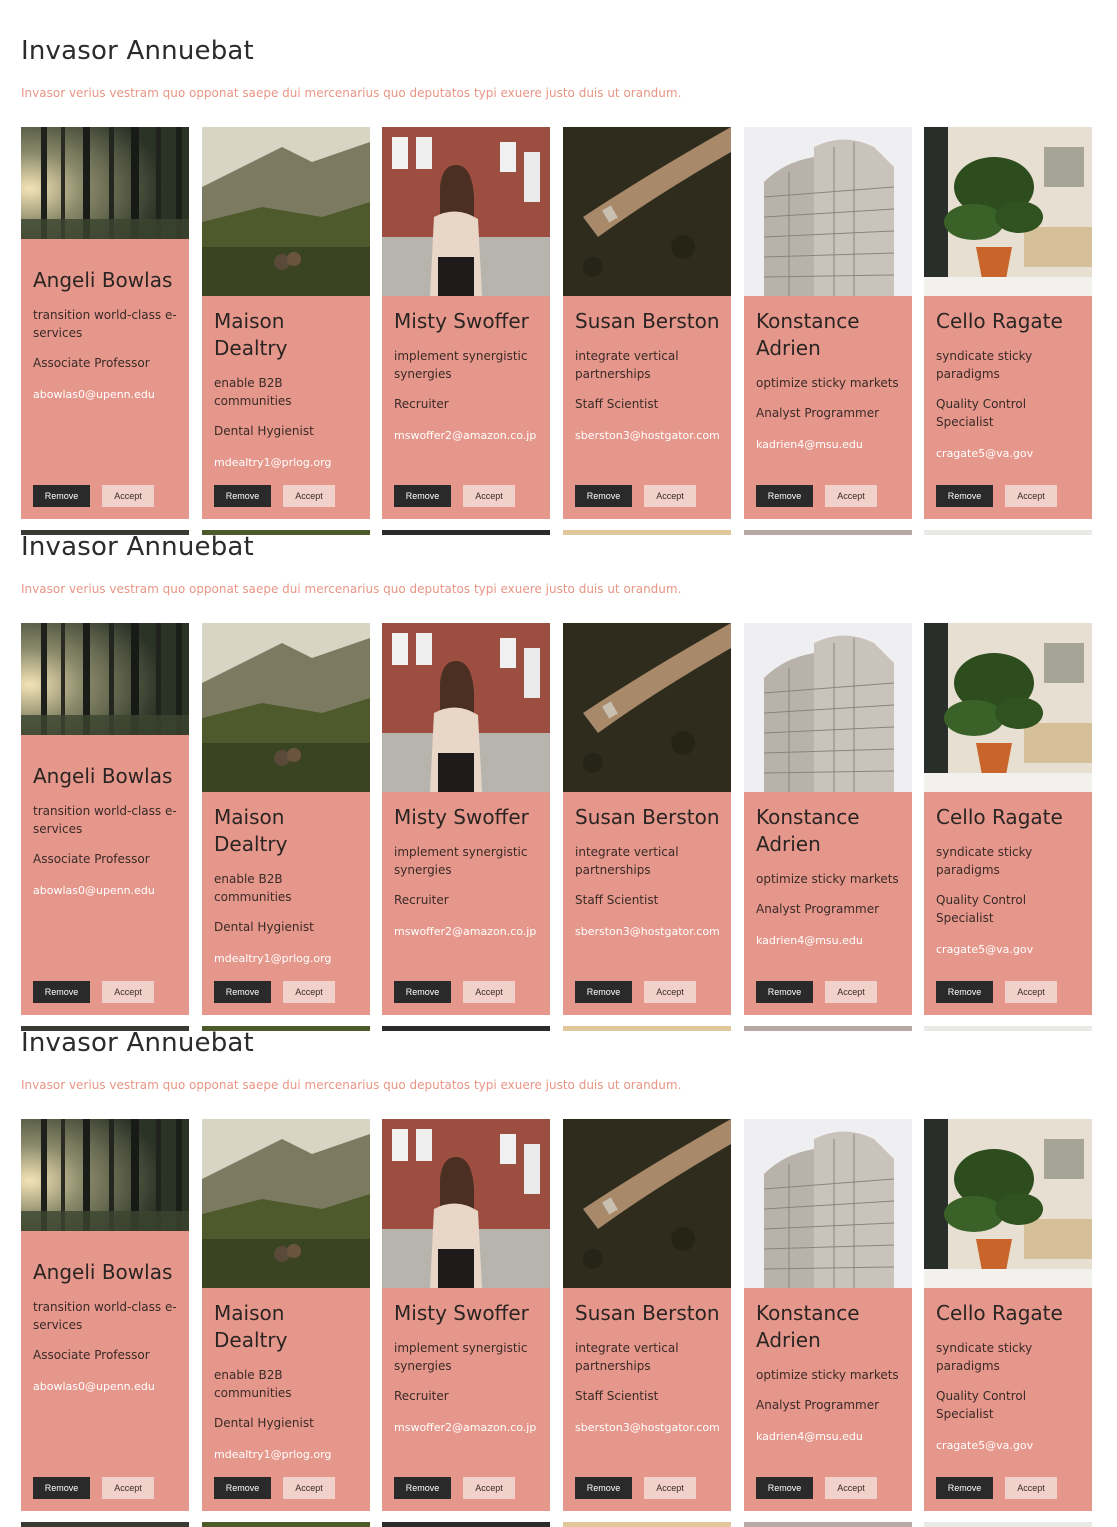 The image size is (1117, 1527). What do you see at coordinates (421, 404) in the screenshot?
I see `card-job-title: Recruiter` at bounding box center [421, 404].